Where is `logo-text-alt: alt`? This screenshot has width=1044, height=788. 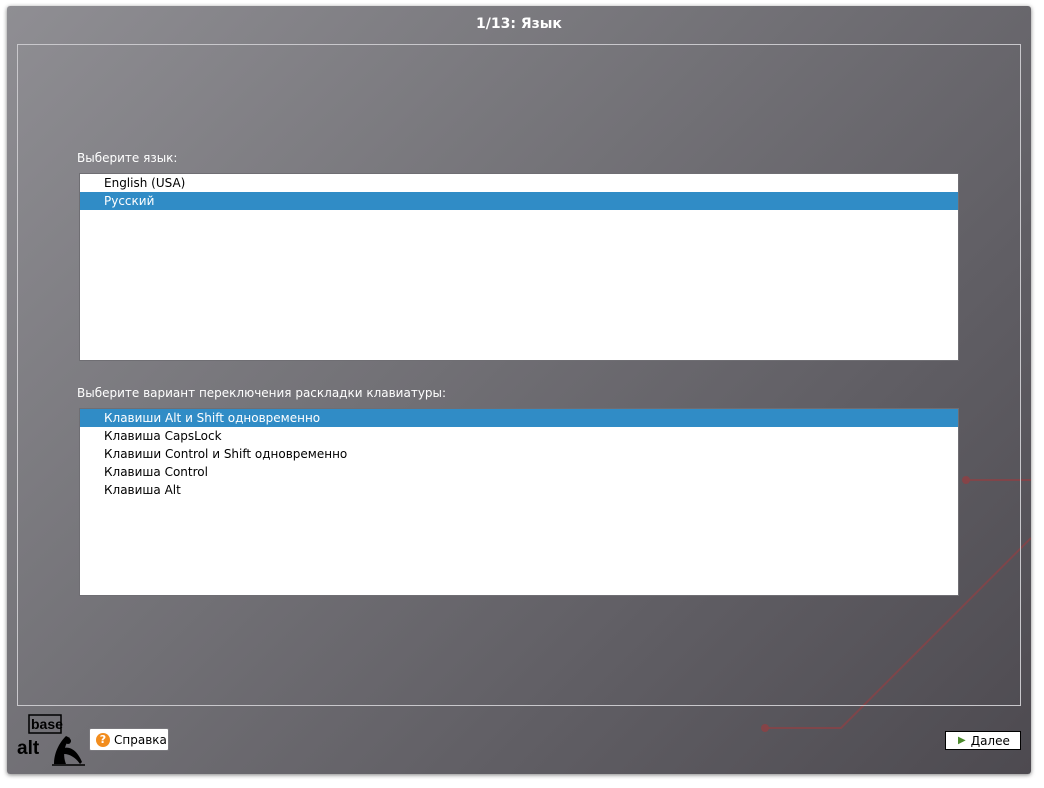
logo-text-alt: alt is located at coordinates (28, 748).